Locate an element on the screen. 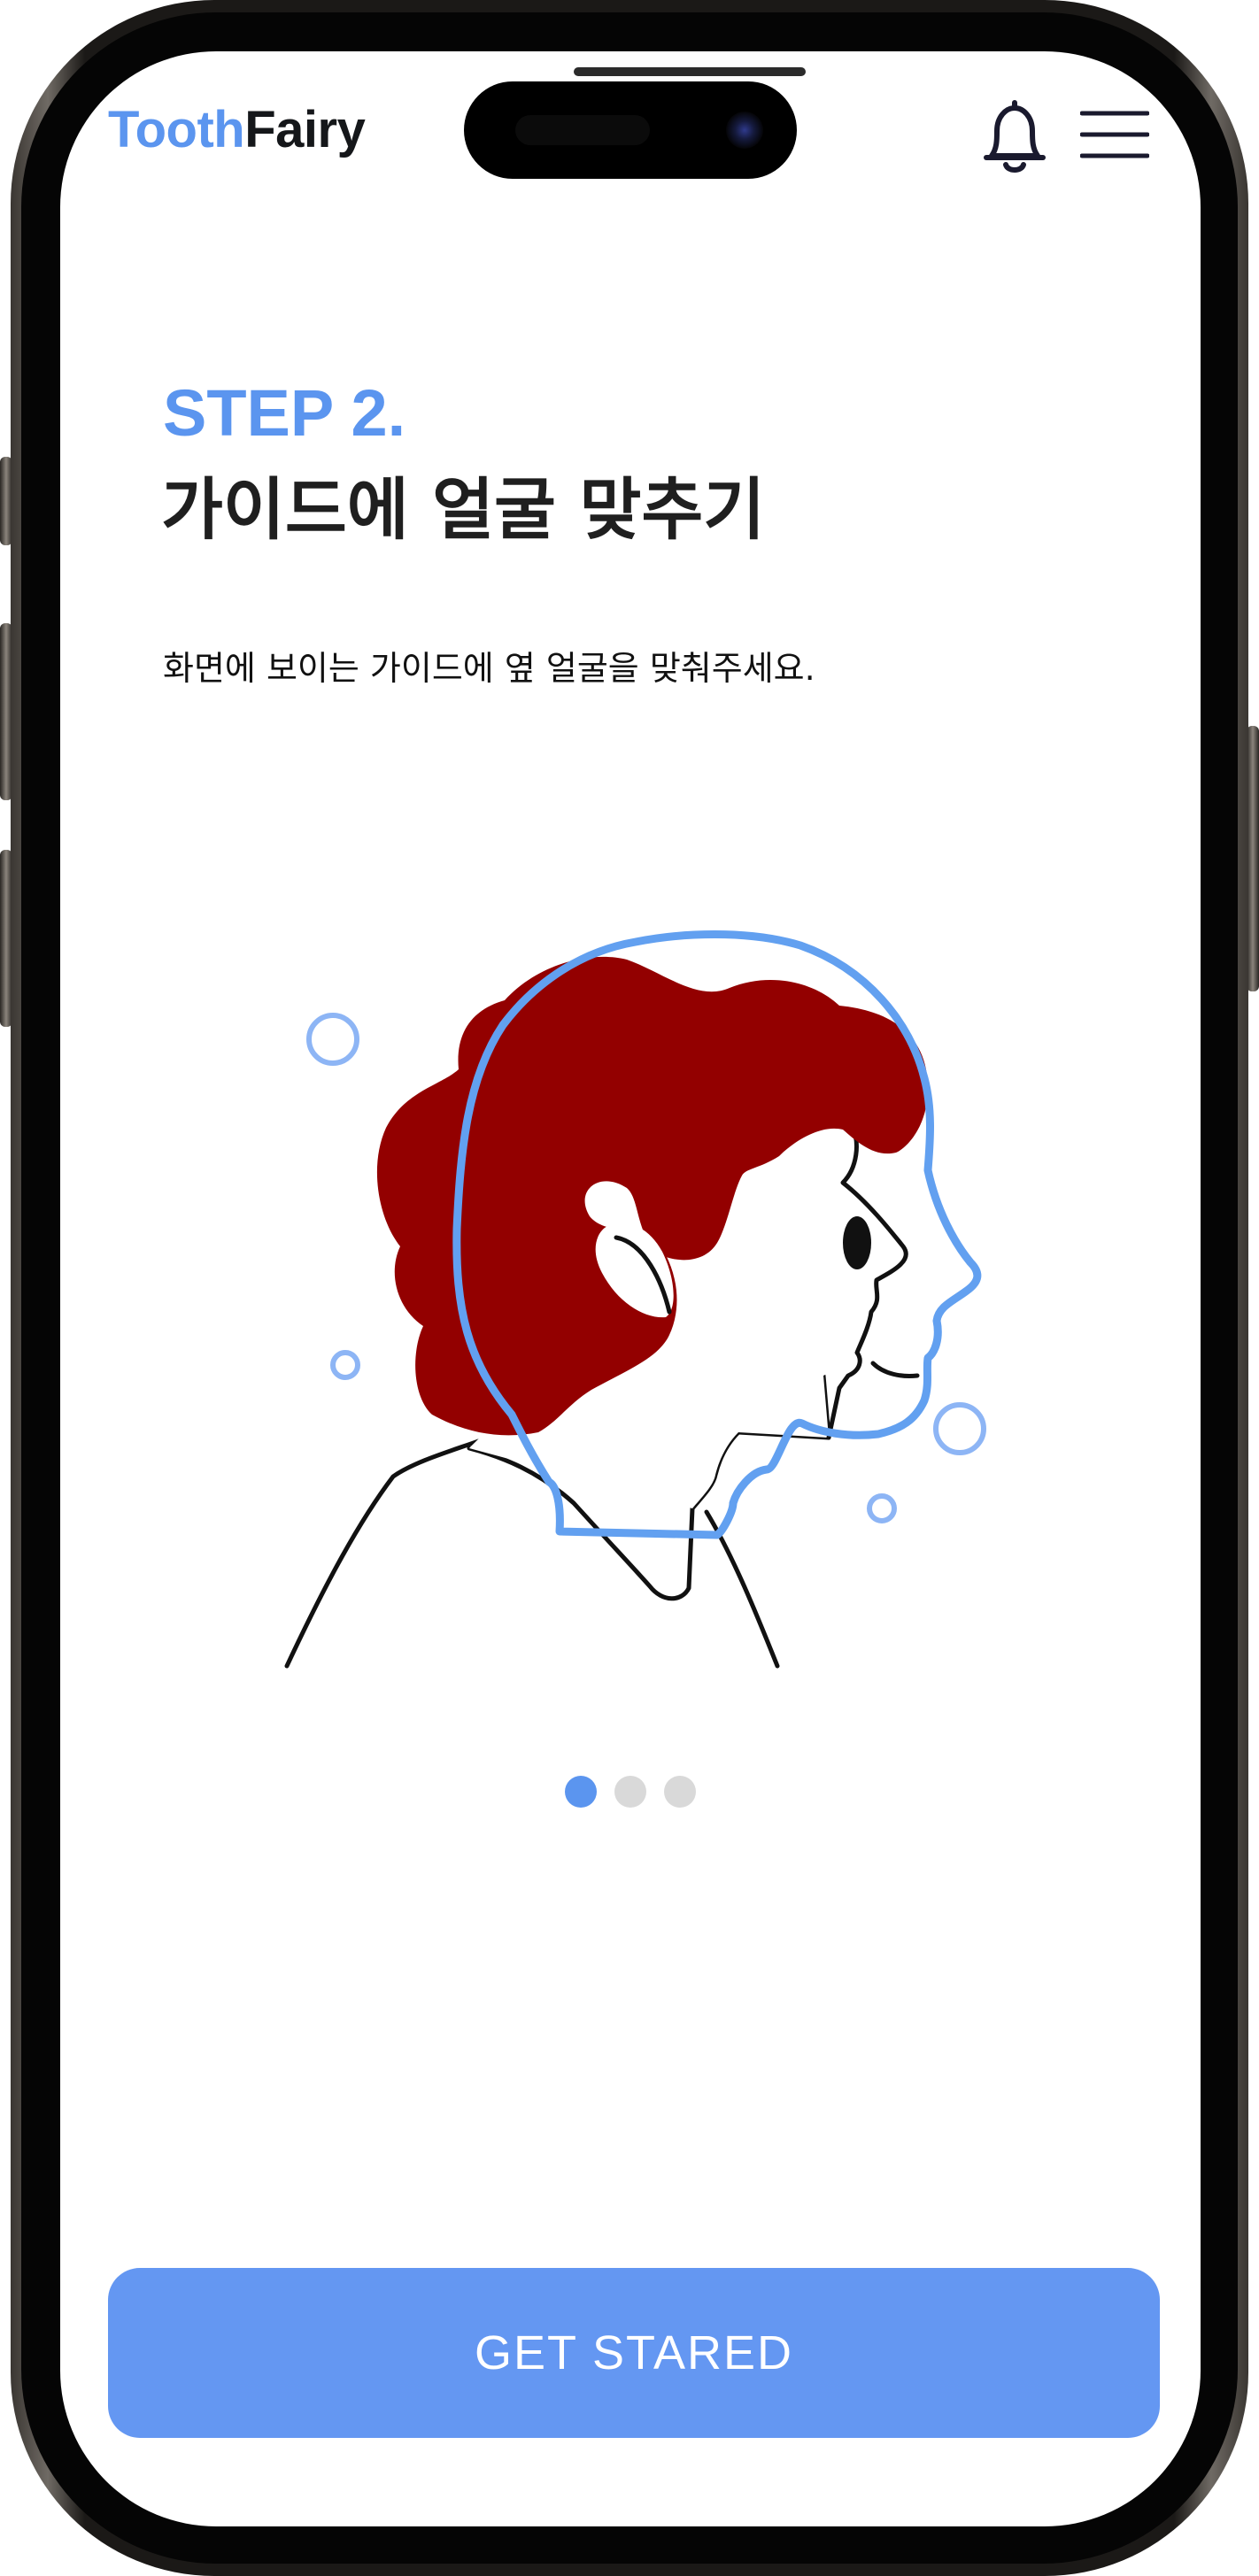 This screenshot has height=2576, width=1259. hamburger-menu-icon is located at coordinates (1114, 134).